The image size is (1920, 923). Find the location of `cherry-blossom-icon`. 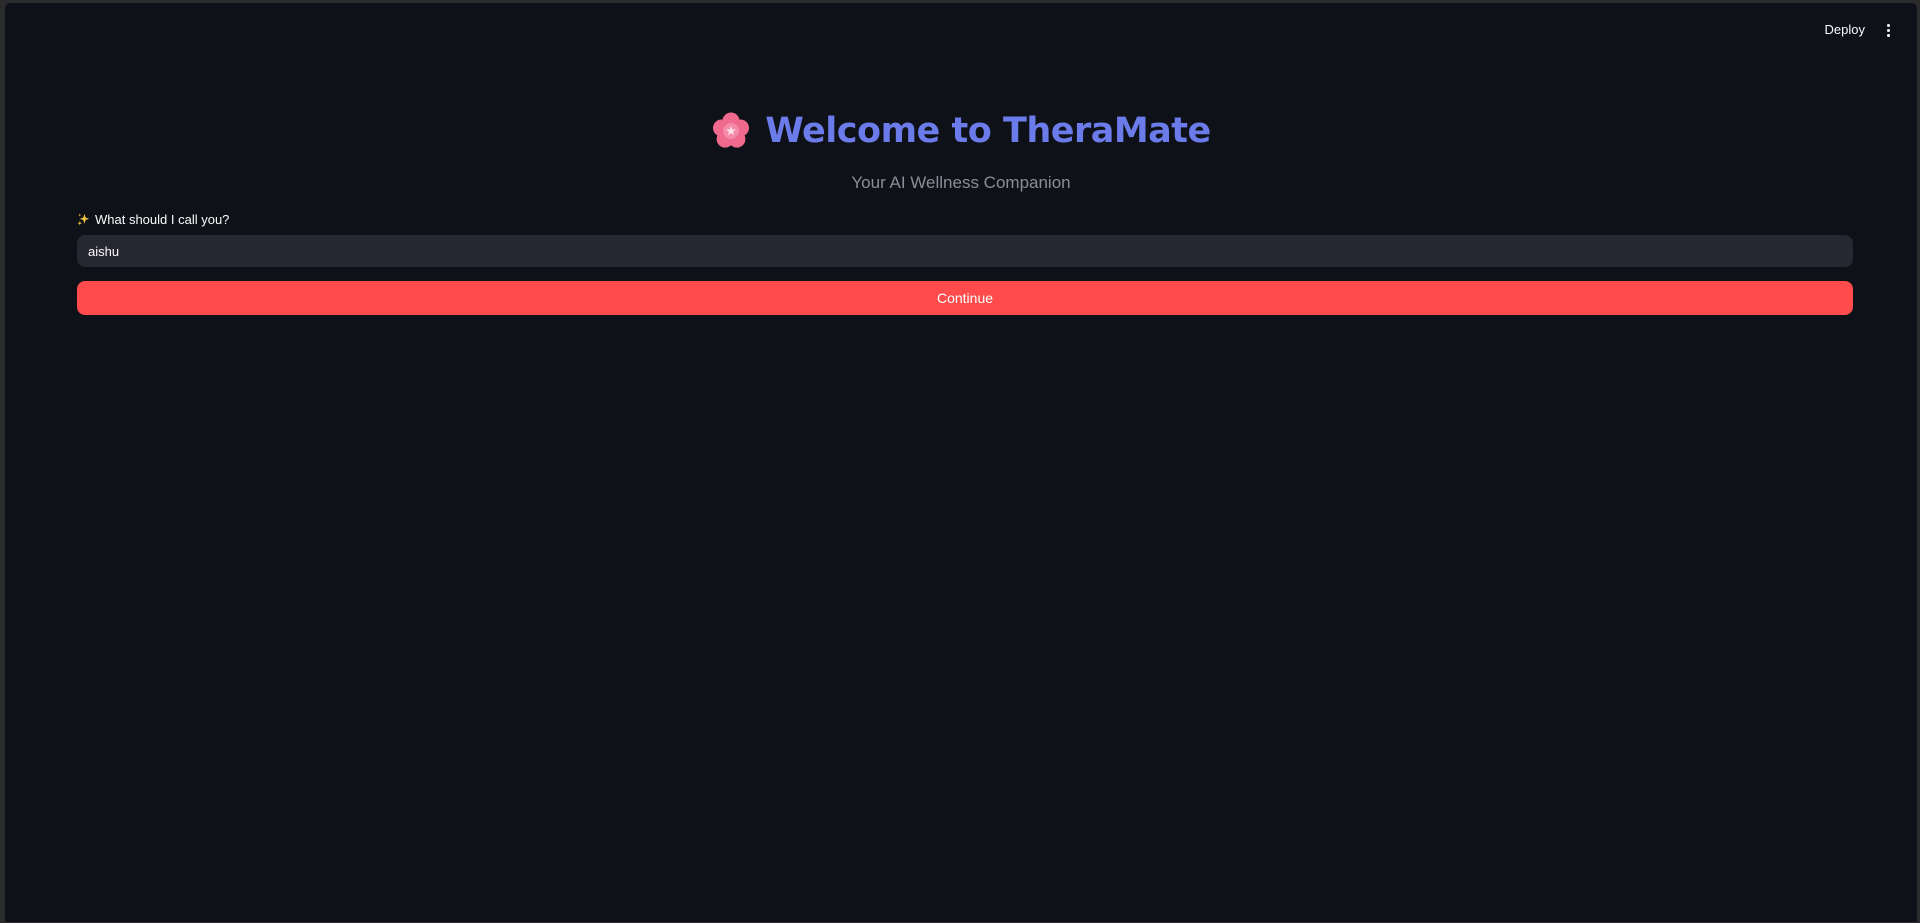

cherry-blossom-icon is located at coordinates (731, 130).